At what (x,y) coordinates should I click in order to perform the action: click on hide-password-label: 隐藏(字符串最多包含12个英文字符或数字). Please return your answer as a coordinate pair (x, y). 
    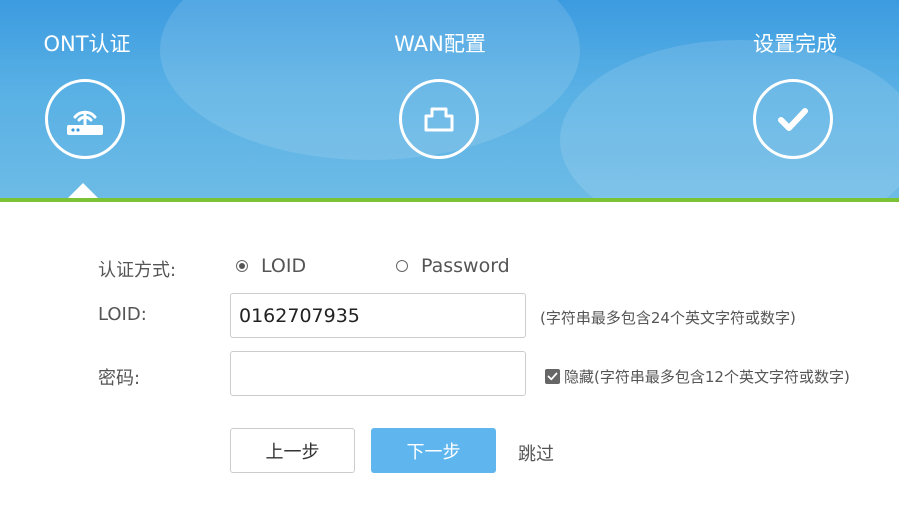
    Looking at the image, I should click on (707, 377).